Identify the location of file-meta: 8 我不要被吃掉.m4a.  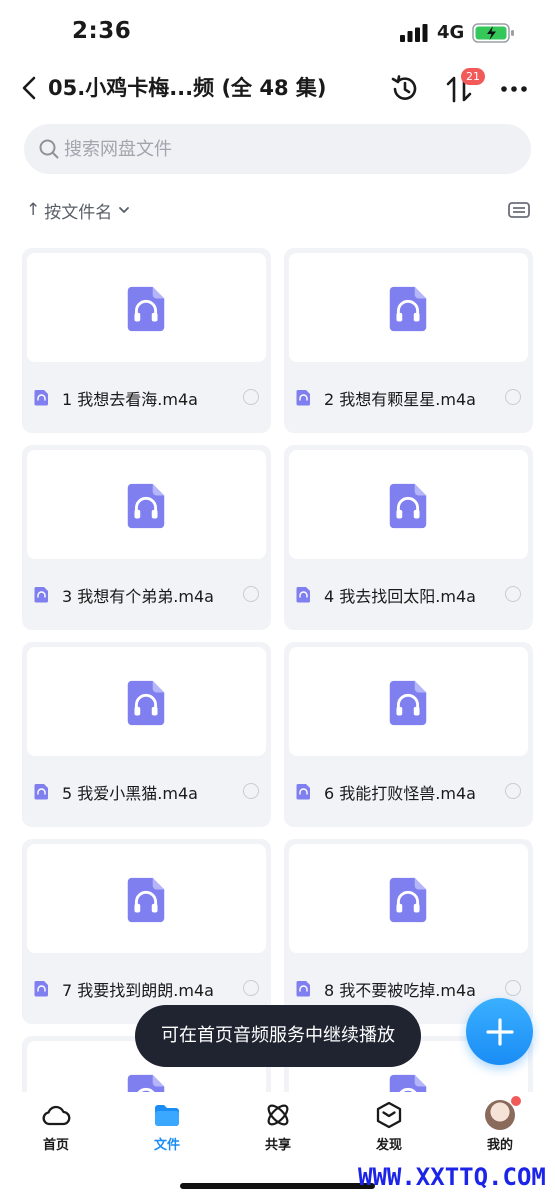
(408, 988).